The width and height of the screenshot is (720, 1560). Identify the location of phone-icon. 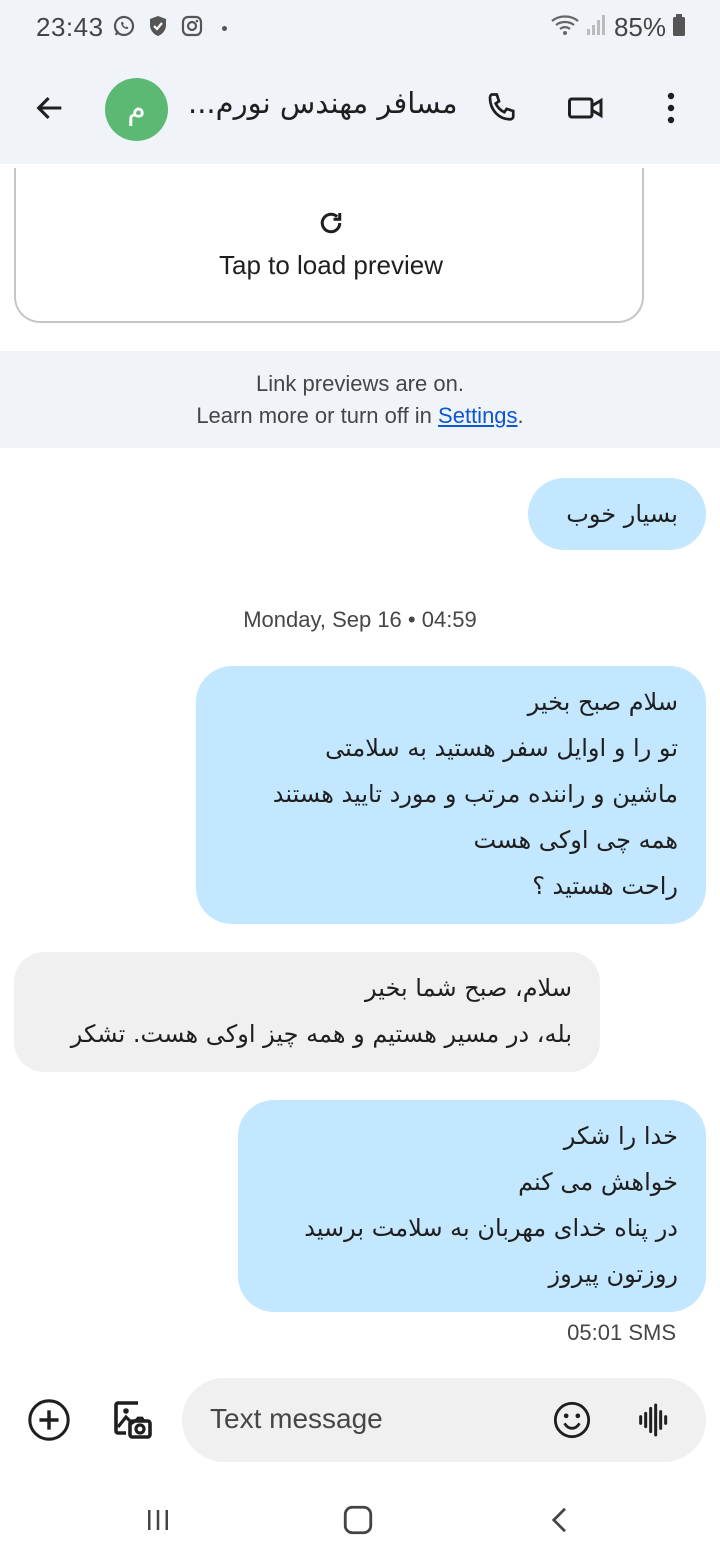
(502, 108).